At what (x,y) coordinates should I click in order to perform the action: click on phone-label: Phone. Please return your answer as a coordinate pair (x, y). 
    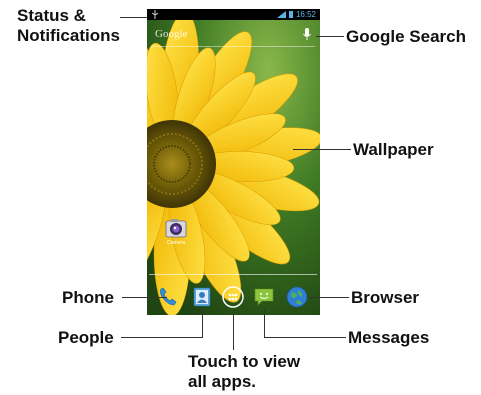
    Looking at the image, I should click on (88, 297).